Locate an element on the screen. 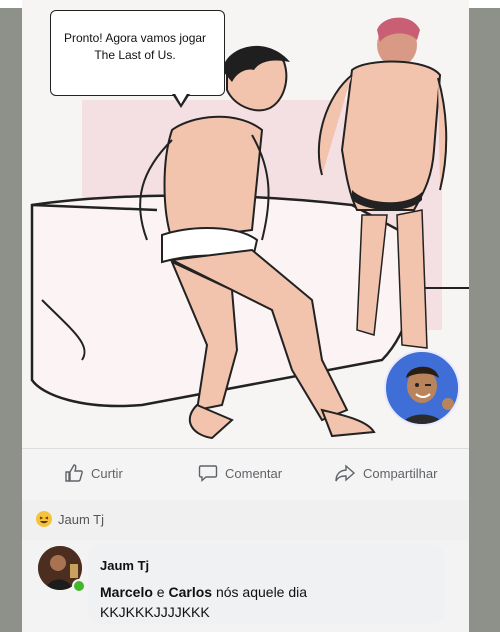 The height and width of the screenshot is (632, 500). mention-marcelo: Marcelo is located at coordinates (126, 592).